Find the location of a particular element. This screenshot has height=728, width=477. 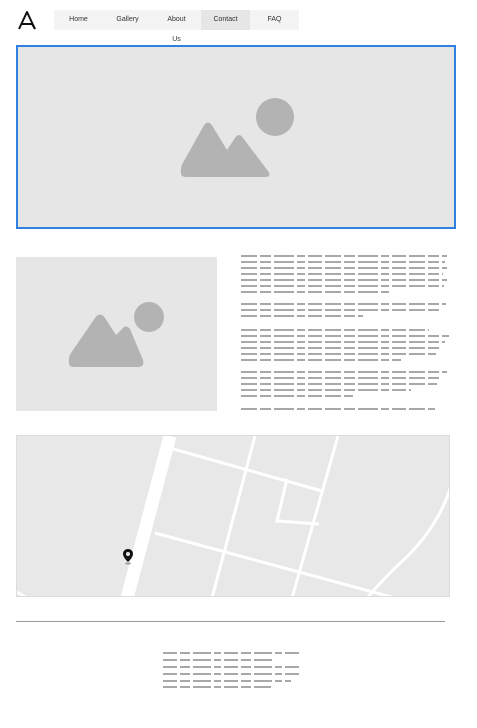

logo-icon is located at coordinates (27, 20).